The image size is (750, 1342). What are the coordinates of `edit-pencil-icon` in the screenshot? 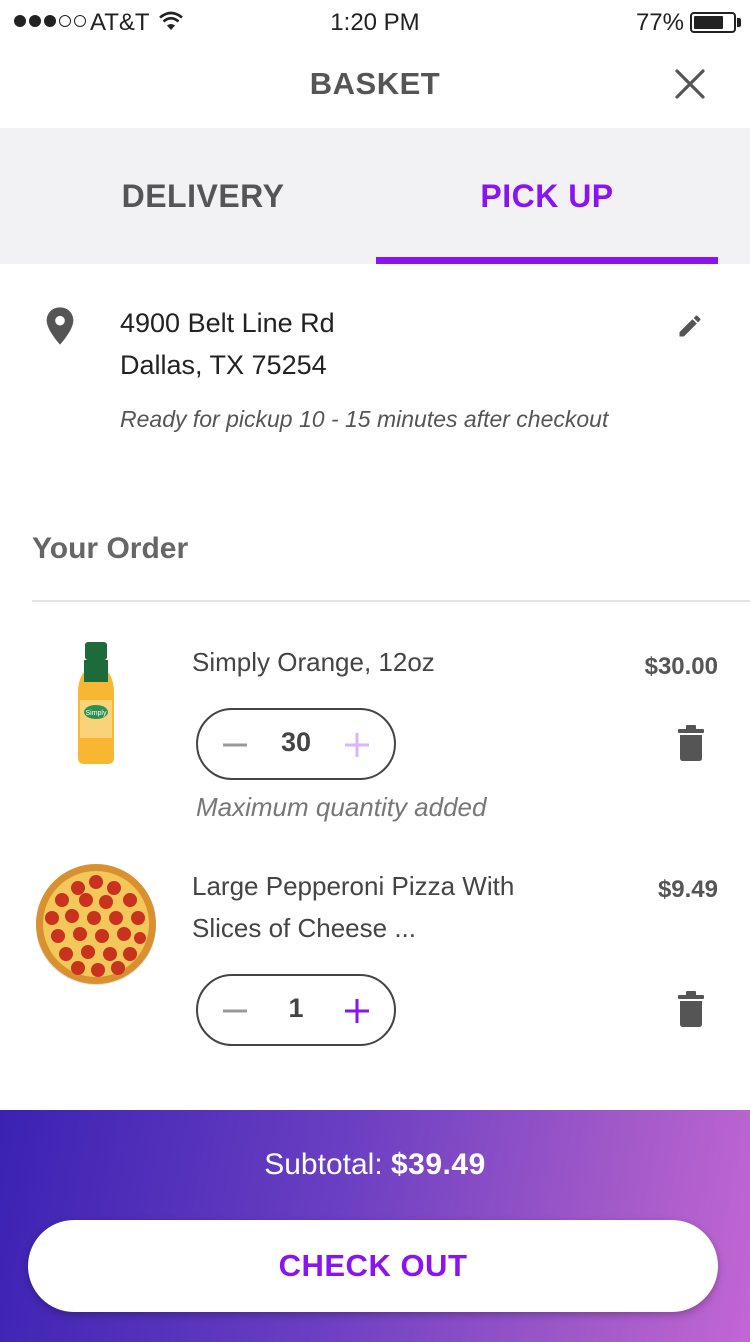 It's located at (690, 326).